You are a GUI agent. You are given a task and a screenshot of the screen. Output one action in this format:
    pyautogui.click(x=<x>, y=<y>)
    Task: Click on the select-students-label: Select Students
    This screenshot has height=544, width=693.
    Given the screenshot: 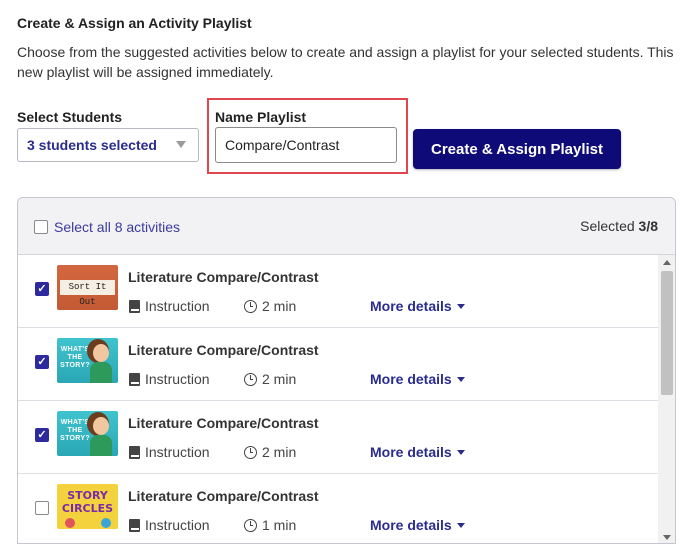 What is the action you would take?
    pyautogui.click(x=70, y=117)
    